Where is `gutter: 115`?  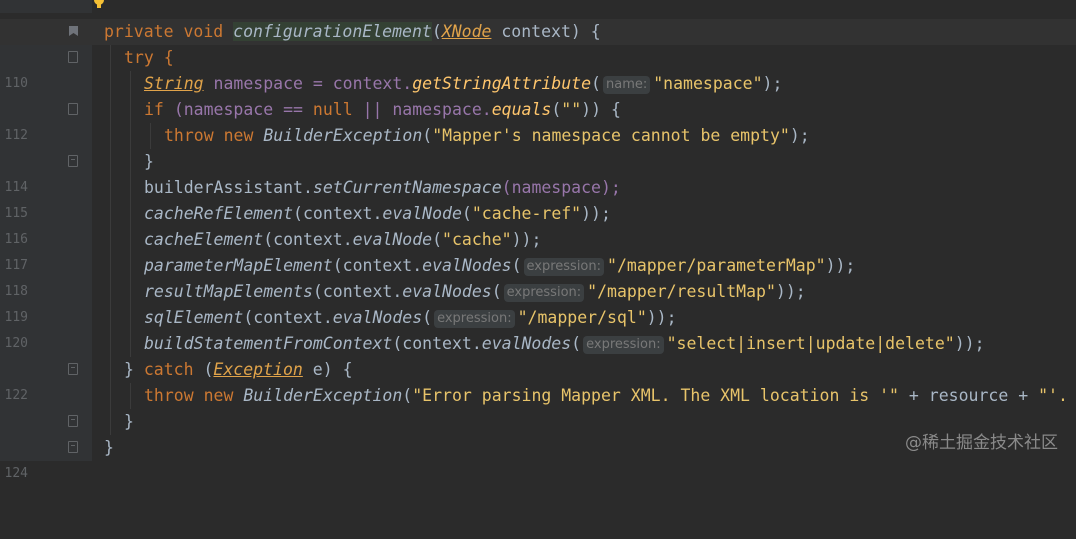
gutter: 115 is located at coordinates (46, 214).